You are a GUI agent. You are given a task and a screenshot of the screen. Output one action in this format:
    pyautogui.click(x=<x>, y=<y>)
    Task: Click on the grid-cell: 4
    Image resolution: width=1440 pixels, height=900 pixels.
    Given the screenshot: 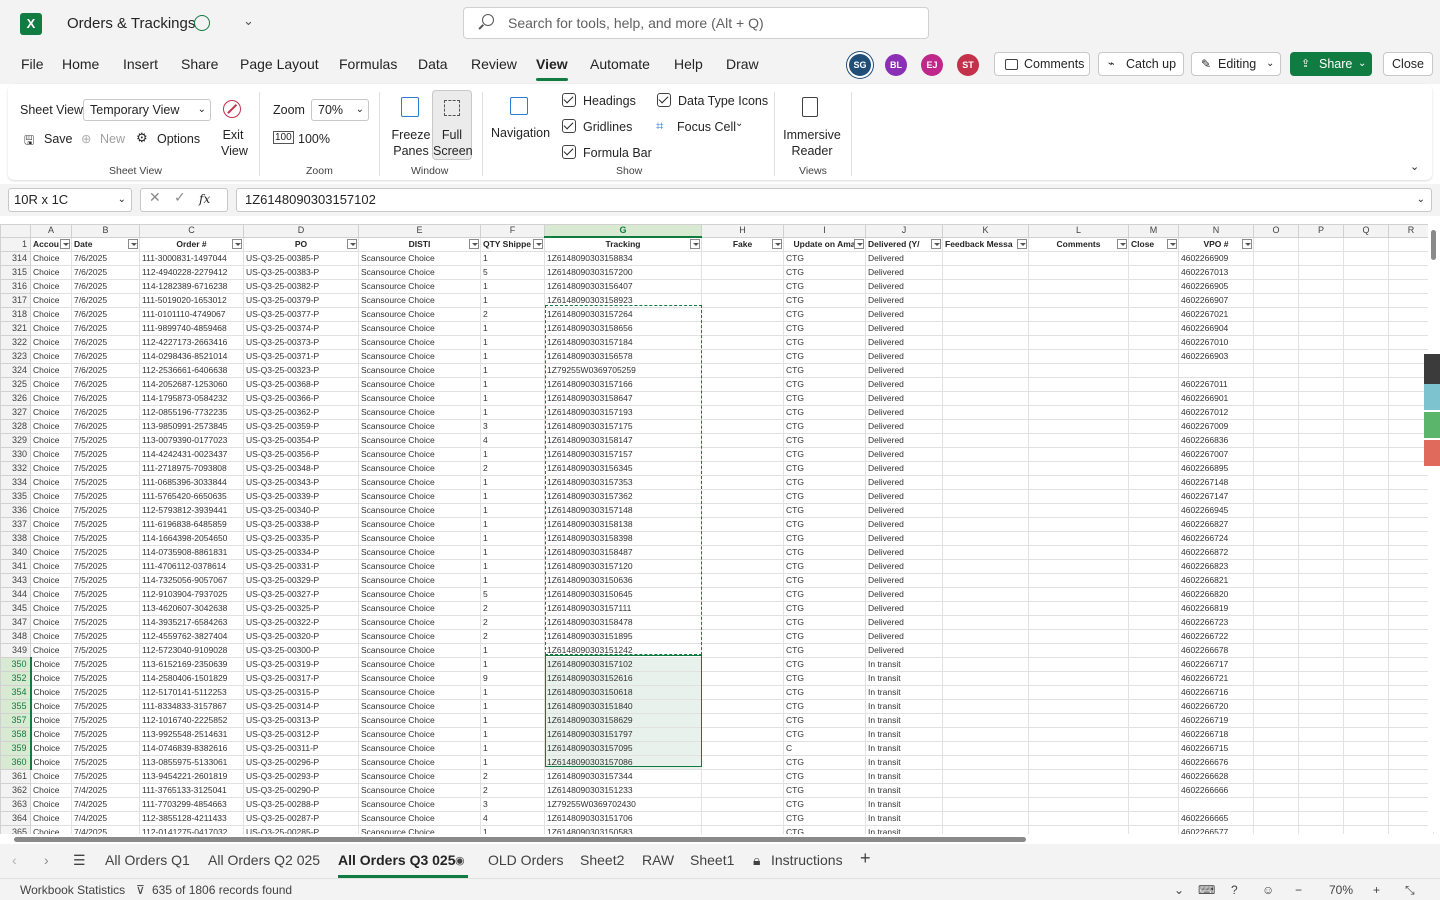 What is the action you would take?
    pyautogui.click(x=512, y=818)
    